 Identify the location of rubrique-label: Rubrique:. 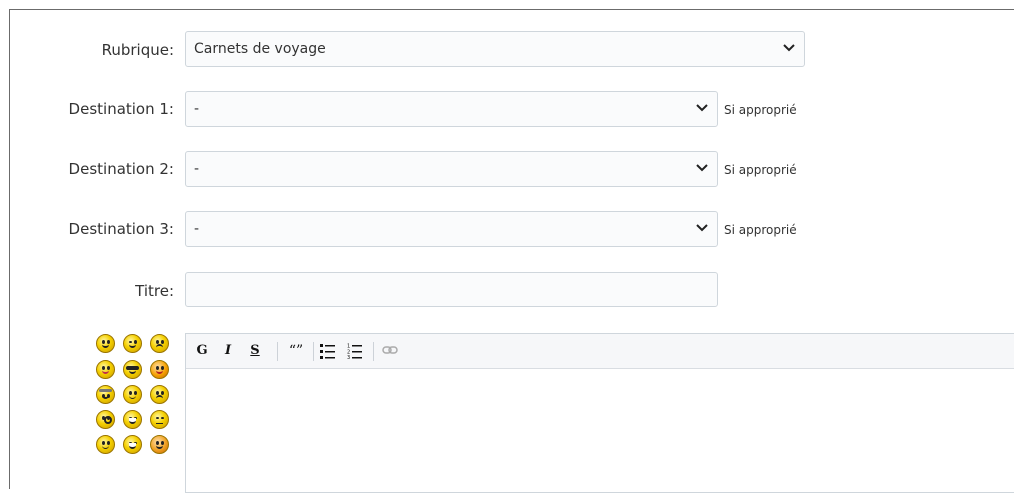
(137, 50).